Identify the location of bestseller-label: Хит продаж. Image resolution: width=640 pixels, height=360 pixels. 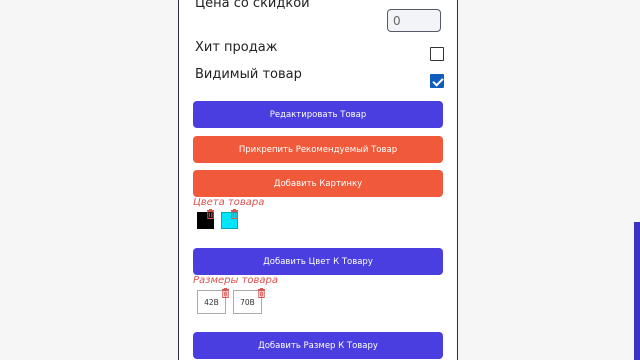
(236, 47).